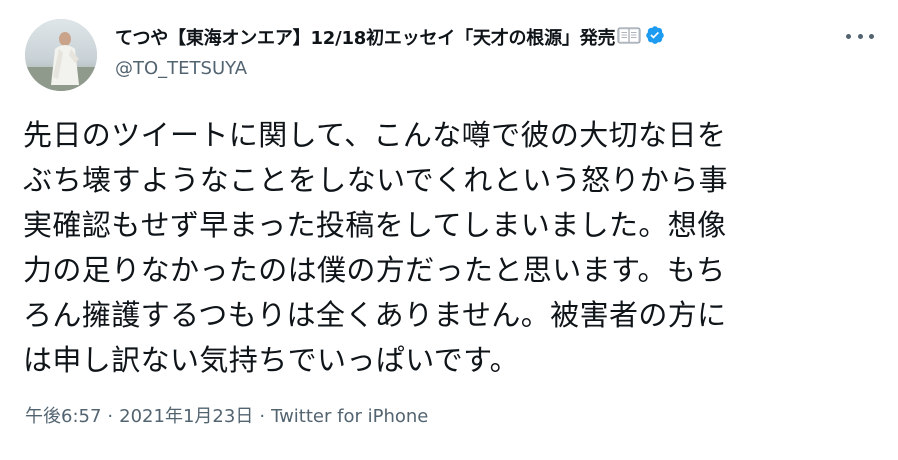 The image size is (898, 460). Describe the element at coordinates (374, 270) in the screenshot. I see `tweet-text-line: 力の足りなかったのは僕の方だったと思います。もち` at that location.